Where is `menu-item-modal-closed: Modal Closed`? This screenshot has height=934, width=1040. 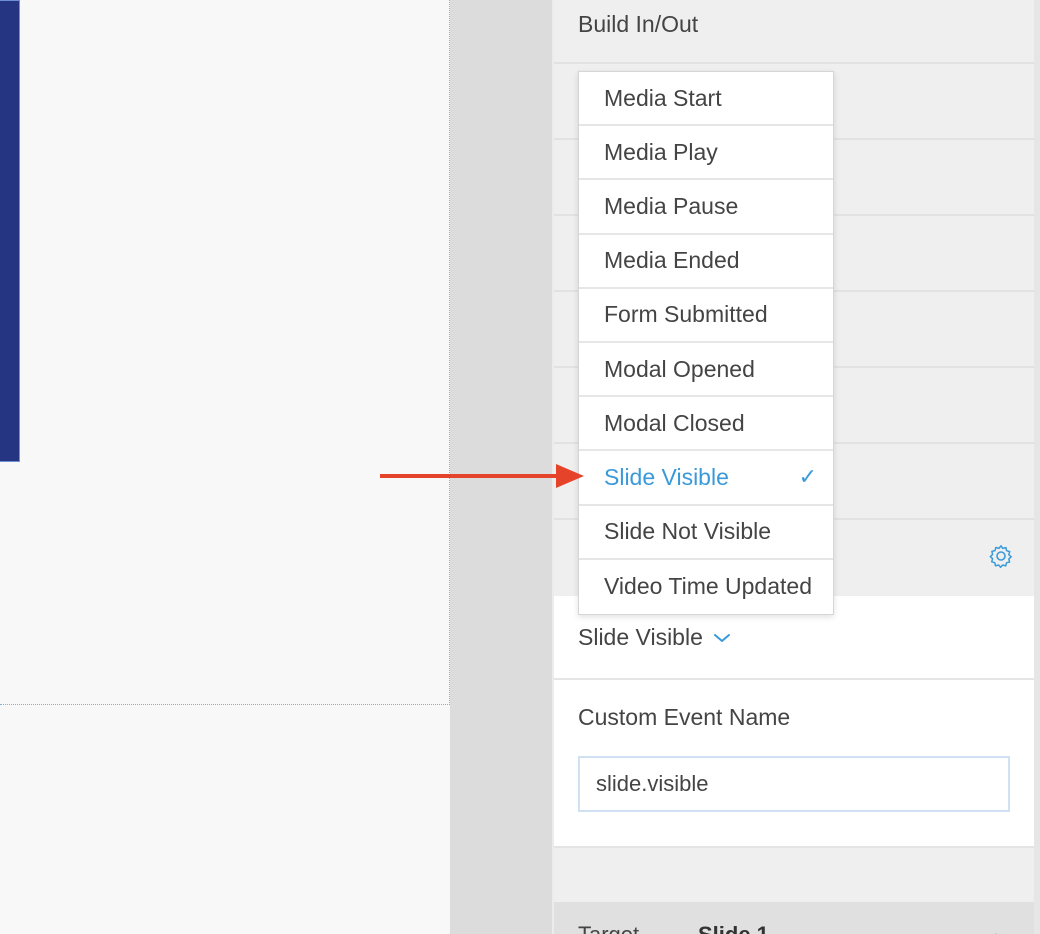 menu-item-modal-closed: Modal Closed is located at coordinates (706, 424).